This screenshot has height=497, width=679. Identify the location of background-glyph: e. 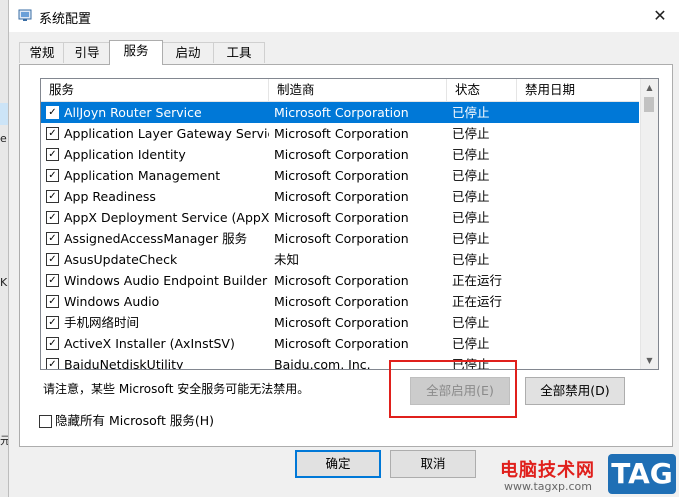
(3, 138).